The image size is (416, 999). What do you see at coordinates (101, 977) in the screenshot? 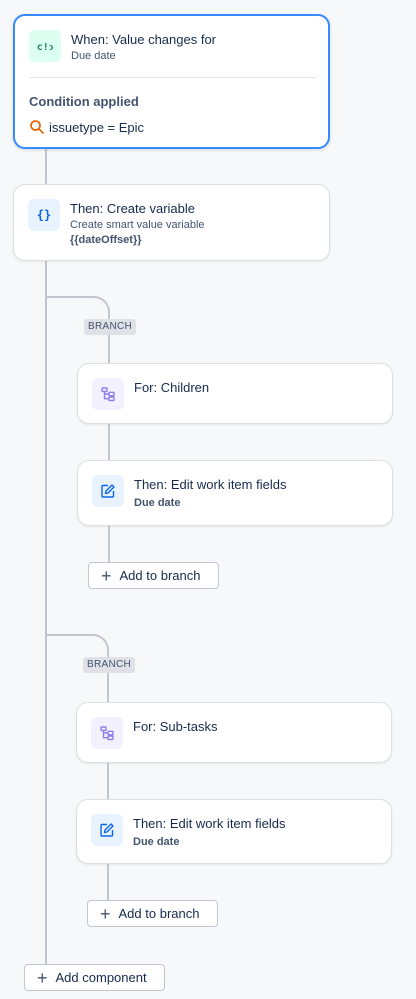
I see `add-component-label: Add component` at bounding box center [101, 977].